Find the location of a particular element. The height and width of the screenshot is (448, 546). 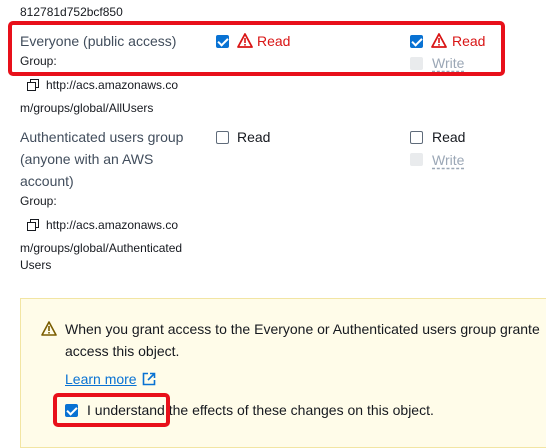

external-link-icon is located at coordinates (149, 379).